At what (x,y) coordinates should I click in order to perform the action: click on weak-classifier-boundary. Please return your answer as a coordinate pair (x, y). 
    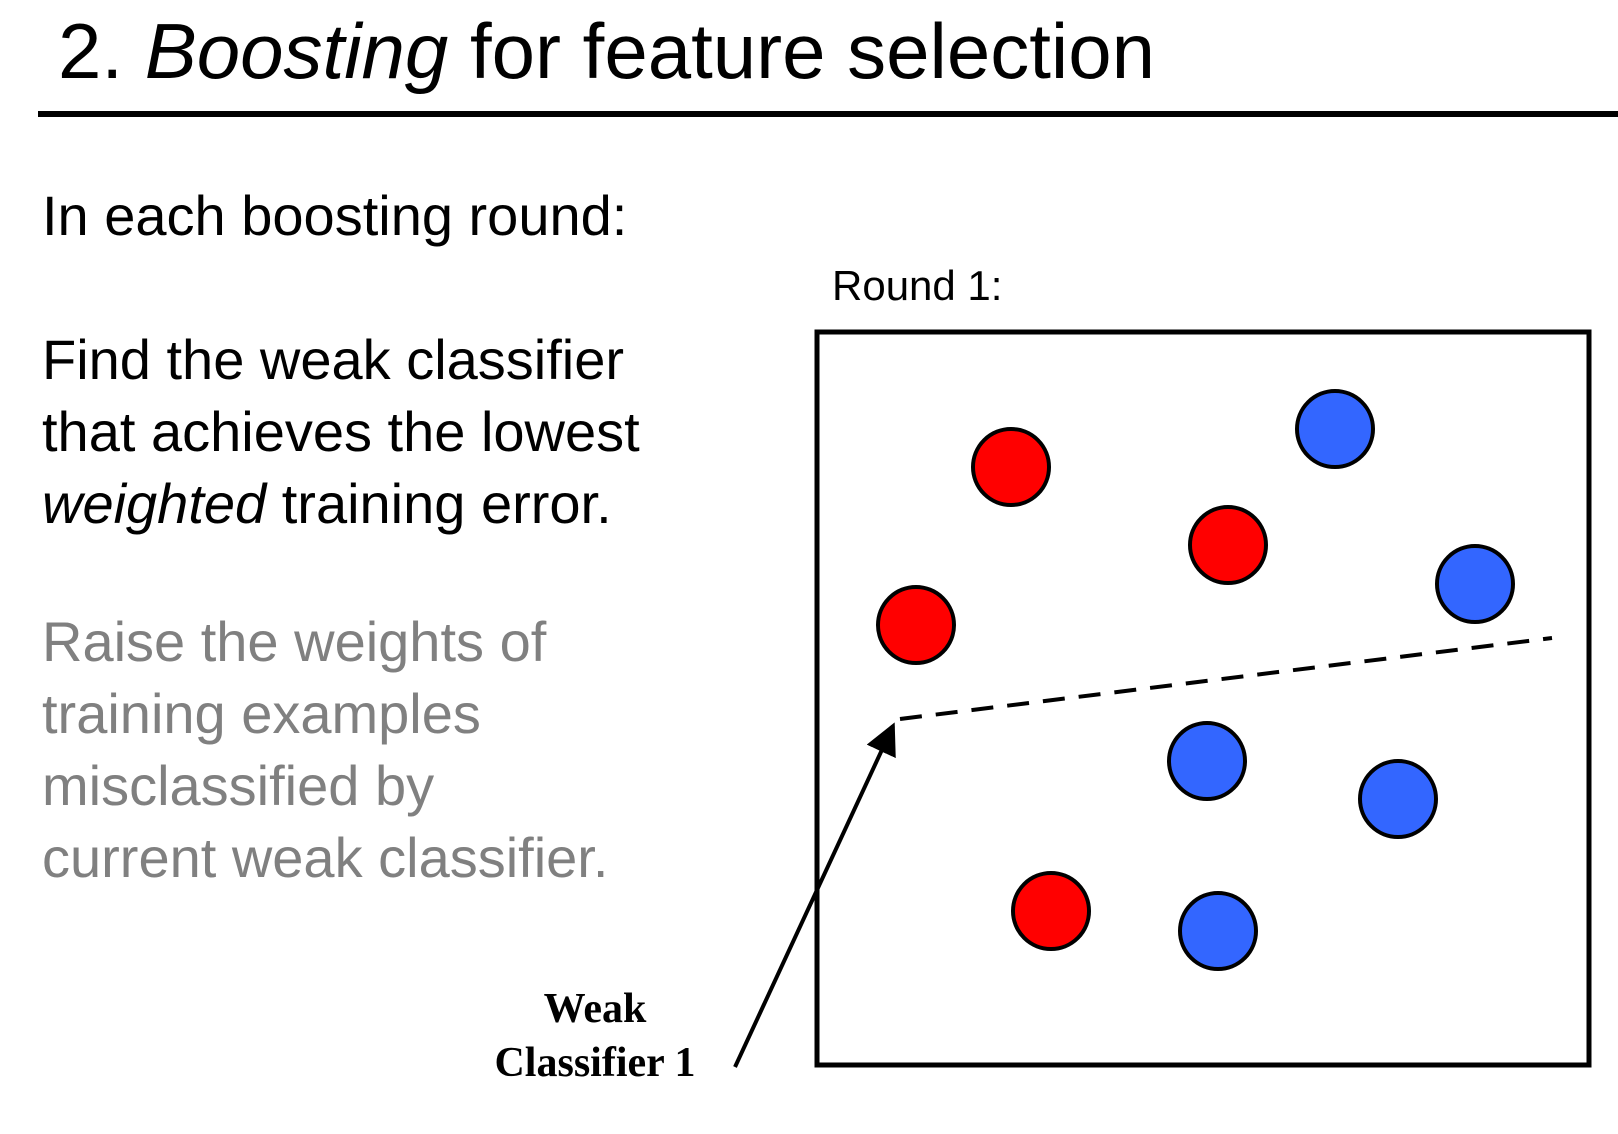
    Looking at the image, I should click on (1226, 678).